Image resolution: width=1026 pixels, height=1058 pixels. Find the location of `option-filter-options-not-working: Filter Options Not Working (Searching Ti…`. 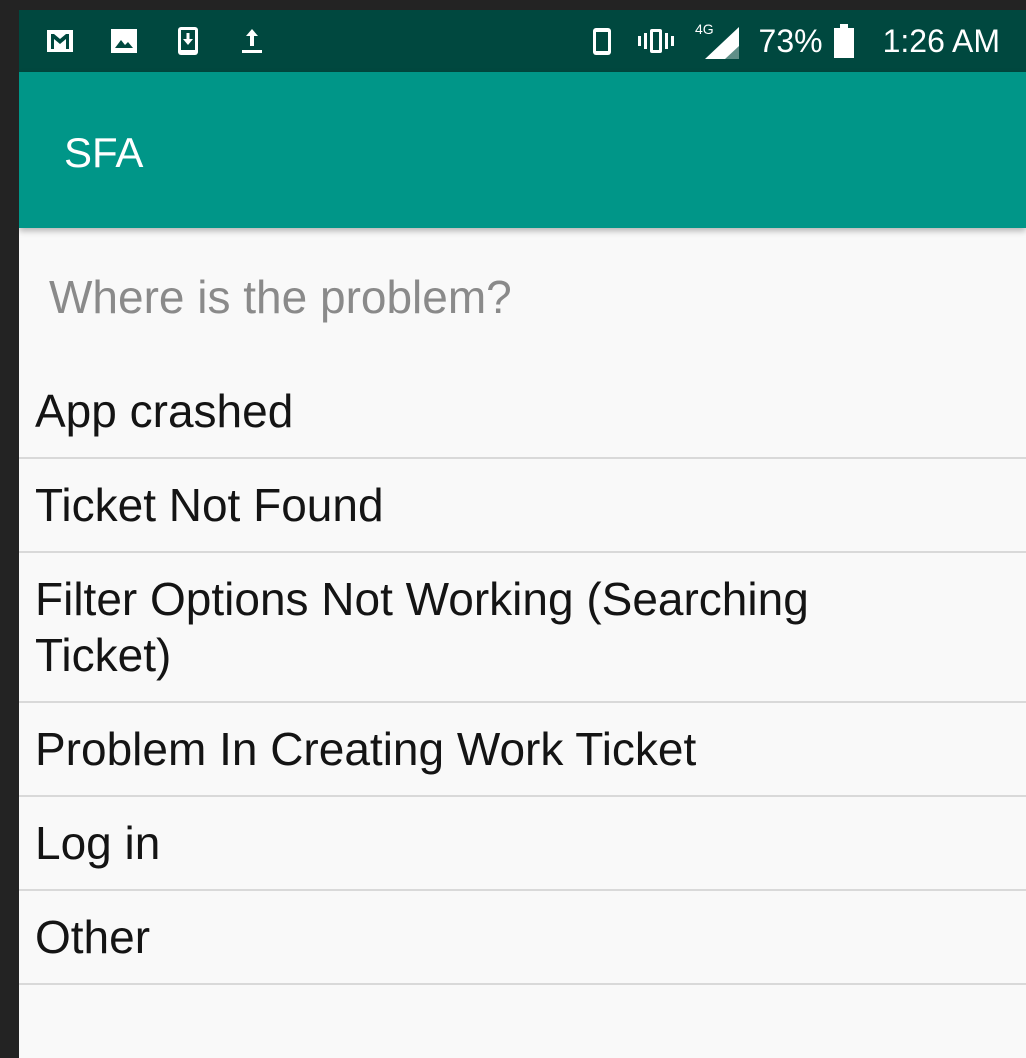

option-filter-options-not-working: Filter Options Not Working (Searching Ti… is located at coordinates (522, 628).